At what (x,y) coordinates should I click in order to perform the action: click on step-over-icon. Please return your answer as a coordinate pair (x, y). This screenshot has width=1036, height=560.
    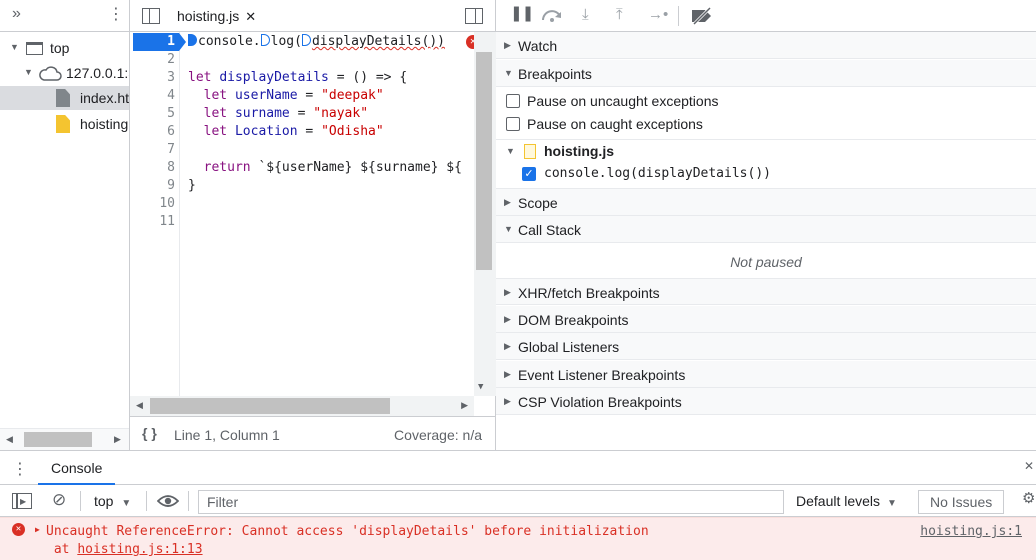
    Looking at the image, I should click on (552, 15).